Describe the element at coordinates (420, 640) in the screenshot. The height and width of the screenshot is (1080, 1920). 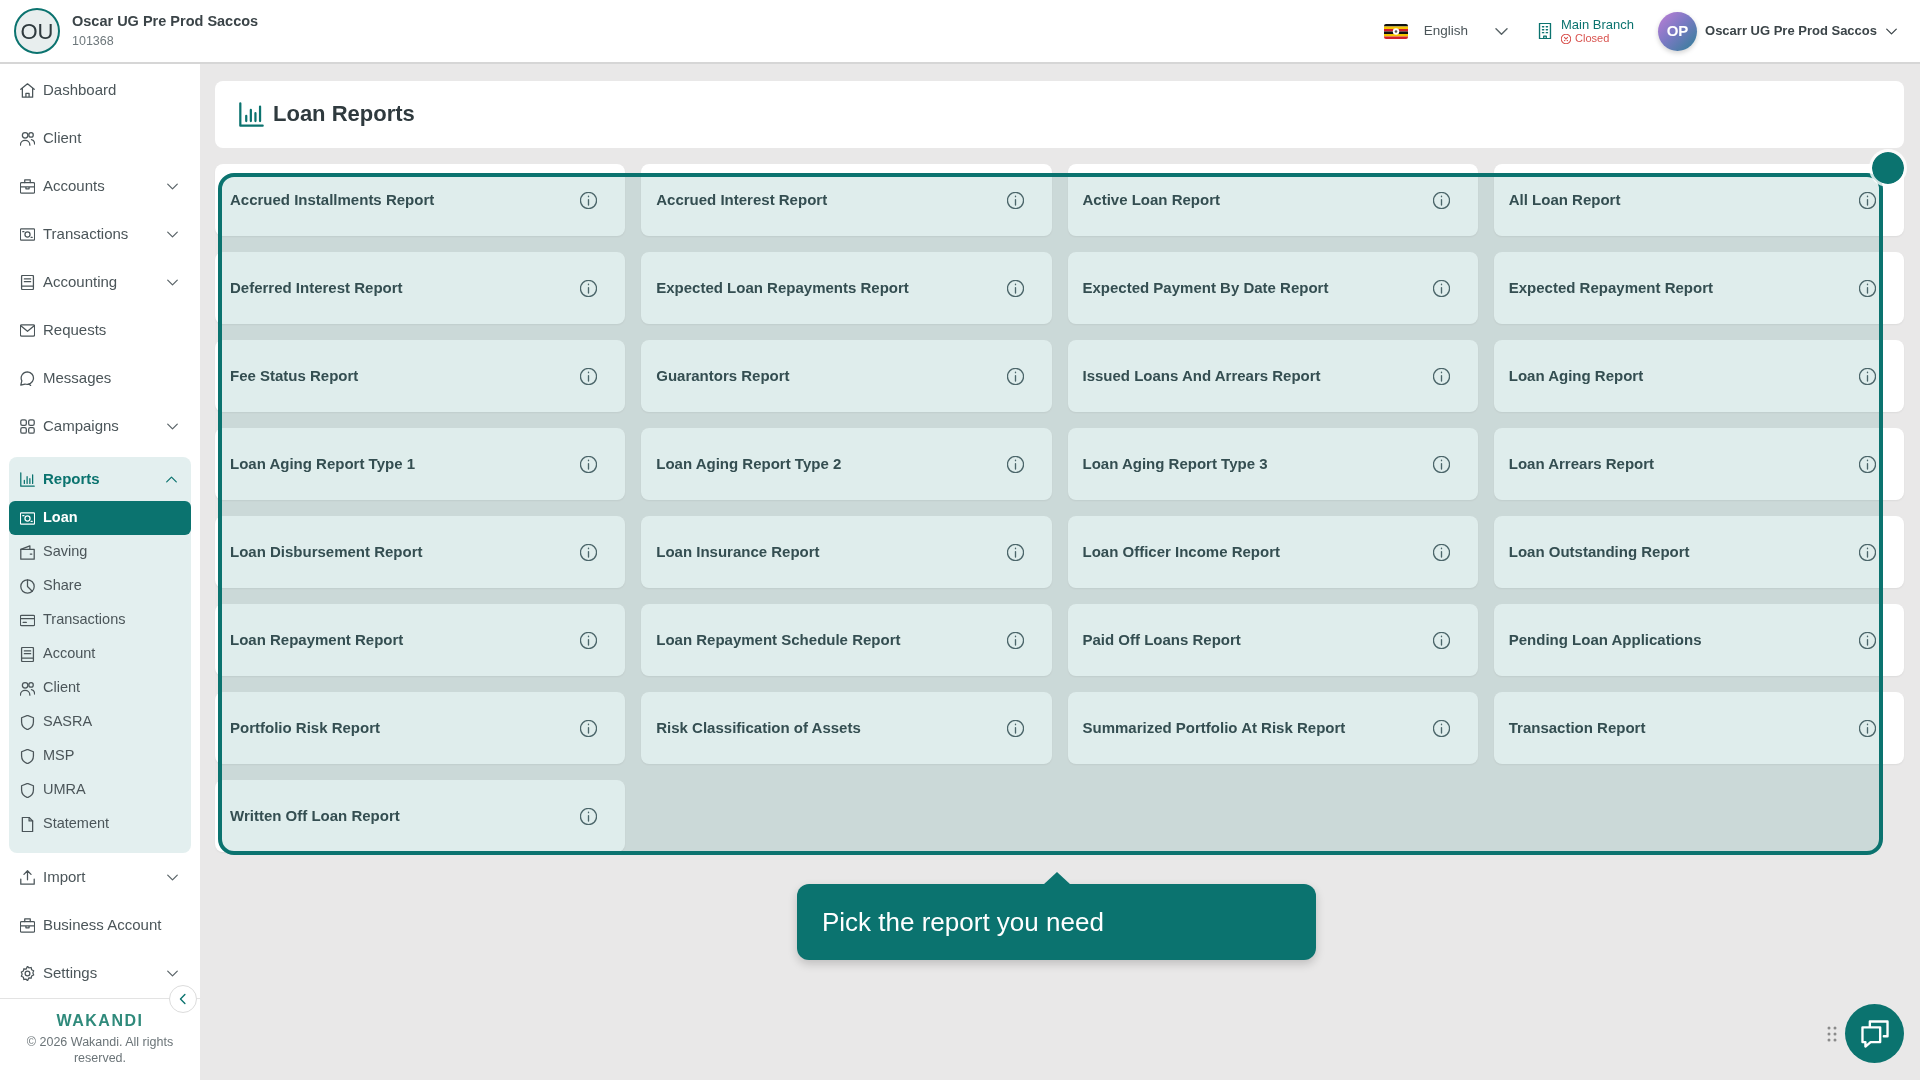
I see `report-card: Loan Repayment Report` at that location.